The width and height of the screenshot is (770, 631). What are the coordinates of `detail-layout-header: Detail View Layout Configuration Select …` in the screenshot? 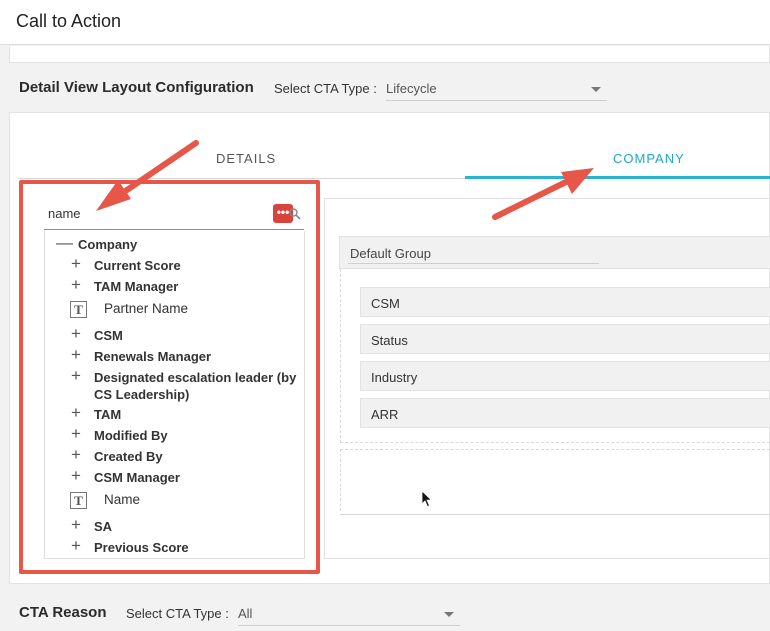 It's located at (385, 89).